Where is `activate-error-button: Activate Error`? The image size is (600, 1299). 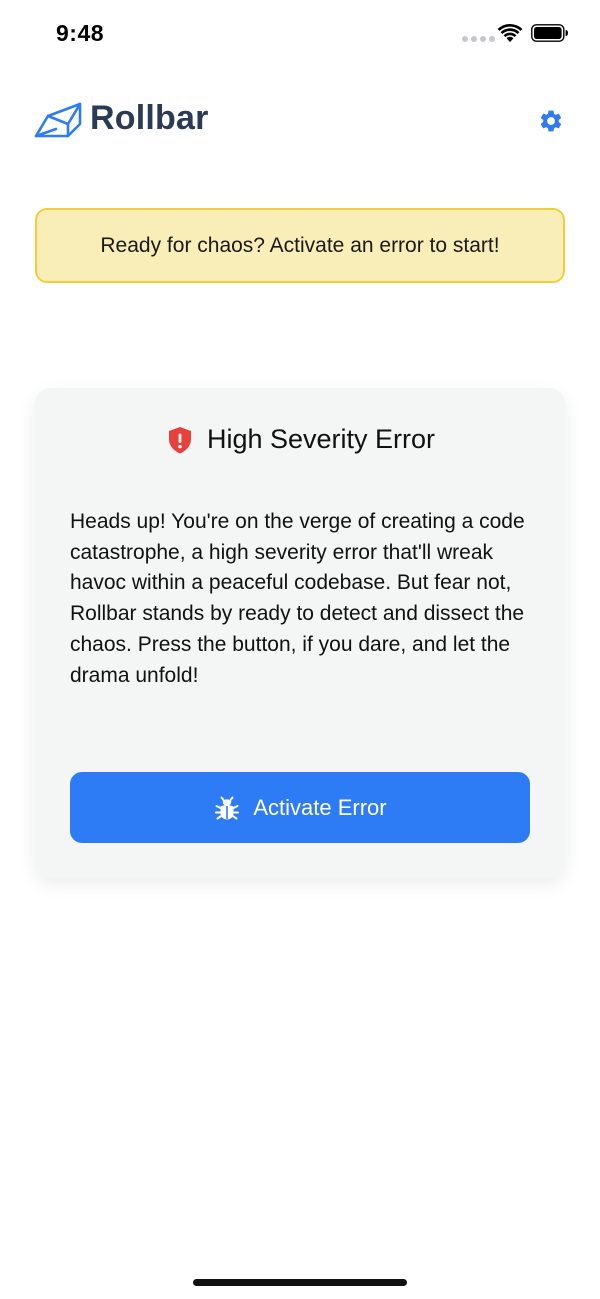 activate-error-button: Activate Error is located at coordinates (300, 807).